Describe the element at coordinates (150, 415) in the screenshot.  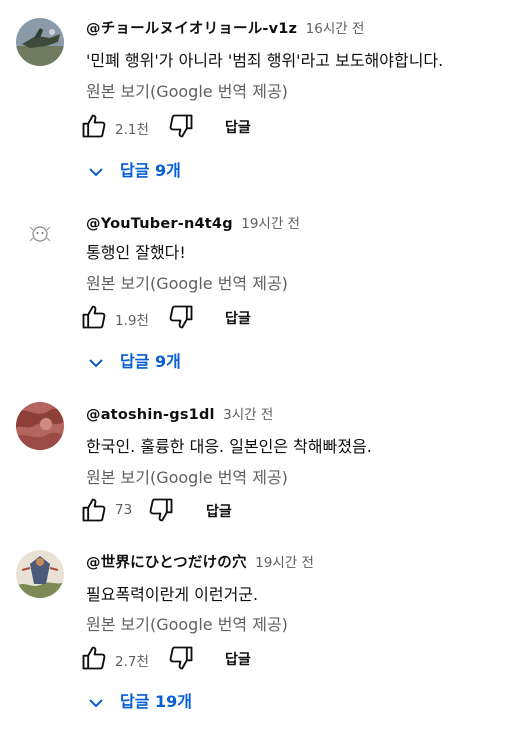
I see `comment-author: @atoshin-gs1dl` at that location.